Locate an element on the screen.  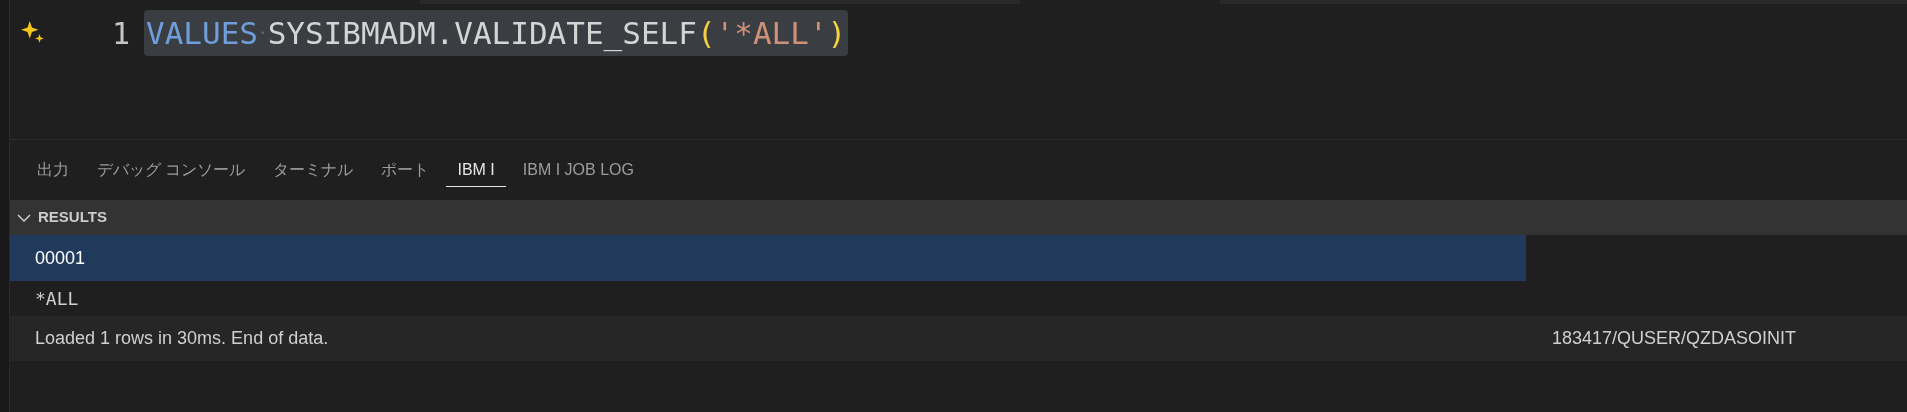
result-row: Loaded 1 rows in 30ms. End of data. is located at coordinates (768, 338).